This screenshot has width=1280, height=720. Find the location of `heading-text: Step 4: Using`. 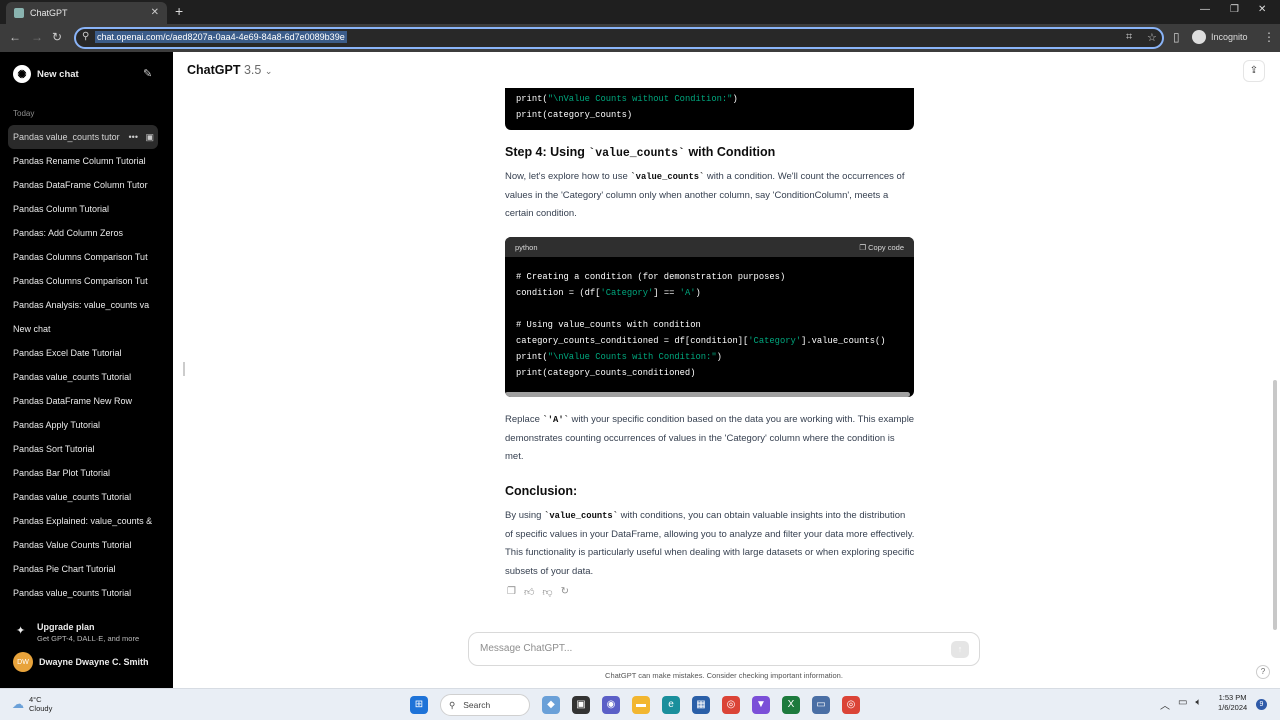

heading-text: Step 4: Using is located at coordinates (547, 152).